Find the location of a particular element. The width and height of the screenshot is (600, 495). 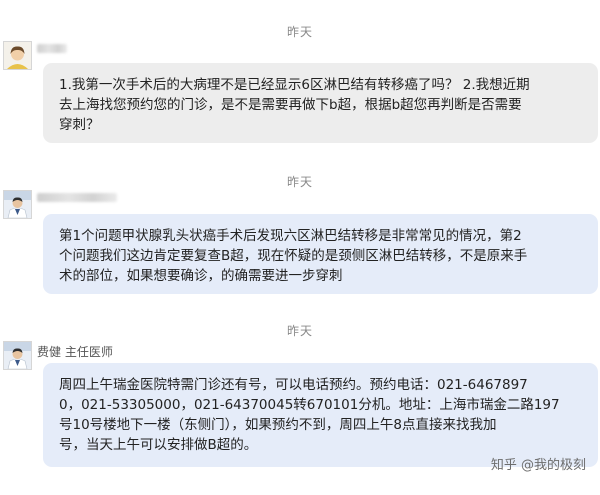

message-line: 1.我第一次手术后的大病理不是已经显示6区淋巴结有转移癌了吗？ 2.我想近期 is located at coordinates (294, 85).